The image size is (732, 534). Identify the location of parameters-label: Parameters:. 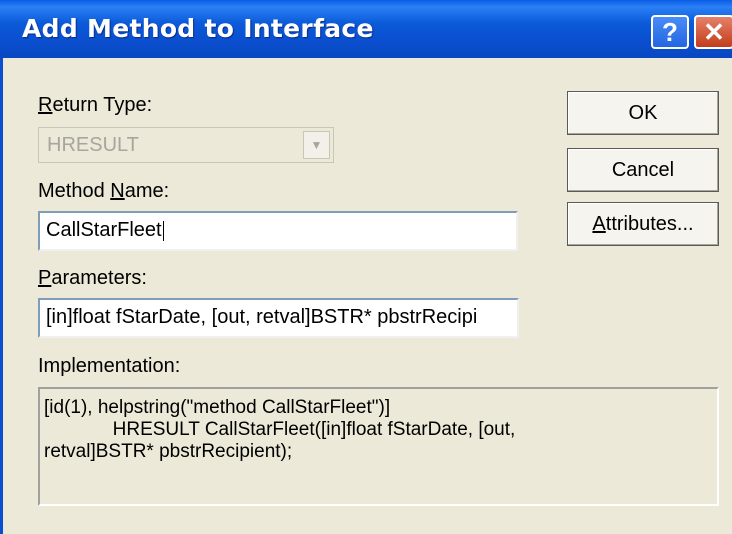
(92, 278).